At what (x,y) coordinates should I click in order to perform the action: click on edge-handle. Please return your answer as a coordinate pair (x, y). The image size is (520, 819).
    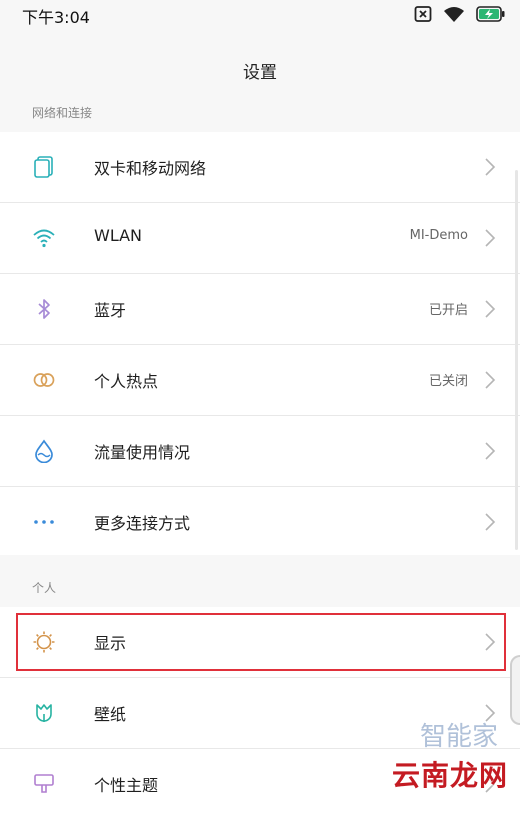
    Looking at the image, I should click on (515, 690).